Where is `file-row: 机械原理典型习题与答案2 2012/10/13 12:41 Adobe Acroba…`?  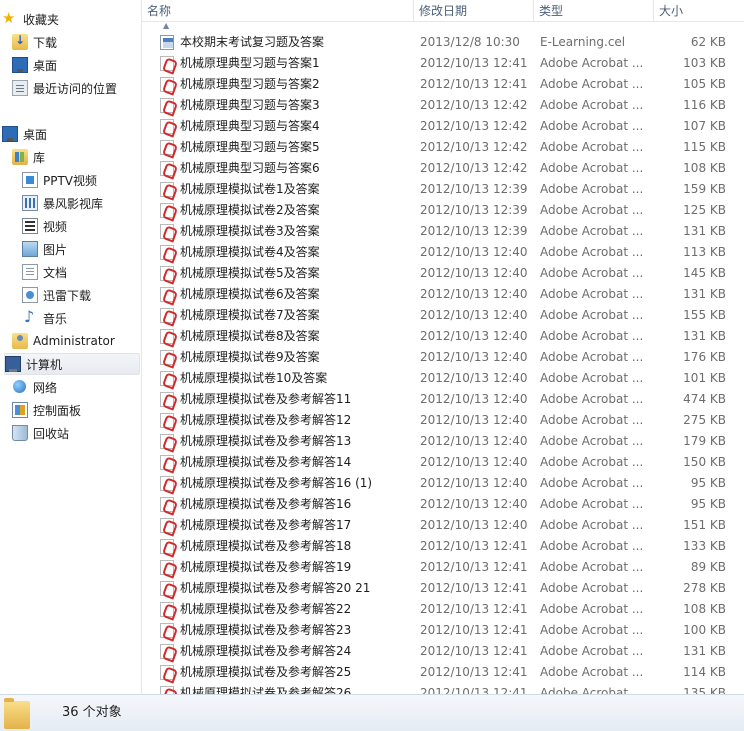
file-row: 机械原理典型习题与答案2 2012/10/13 12:41 Adobe Acroba… is located at coordinates (443, 84).